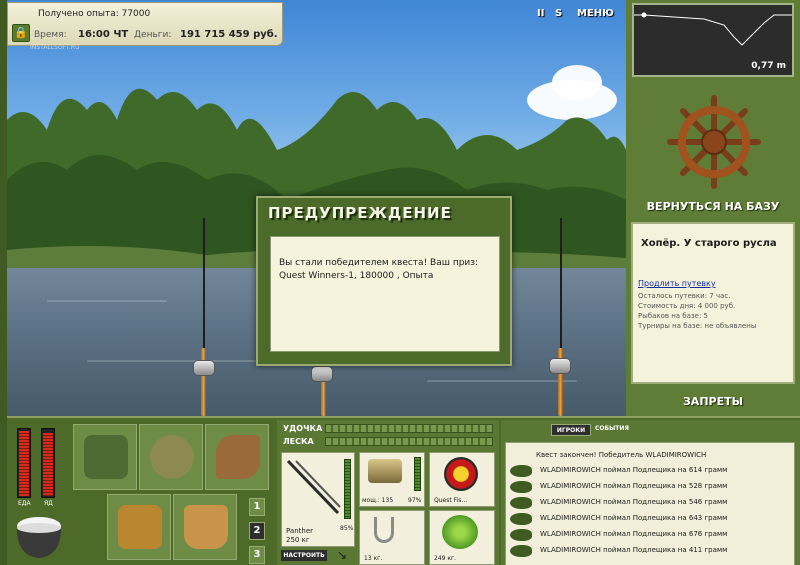 This screenshot has width=800, height=565. I want to click on return-to-base-button: ВЕРНУТЬСЯ НА БАЗУ, so click(713, 207).